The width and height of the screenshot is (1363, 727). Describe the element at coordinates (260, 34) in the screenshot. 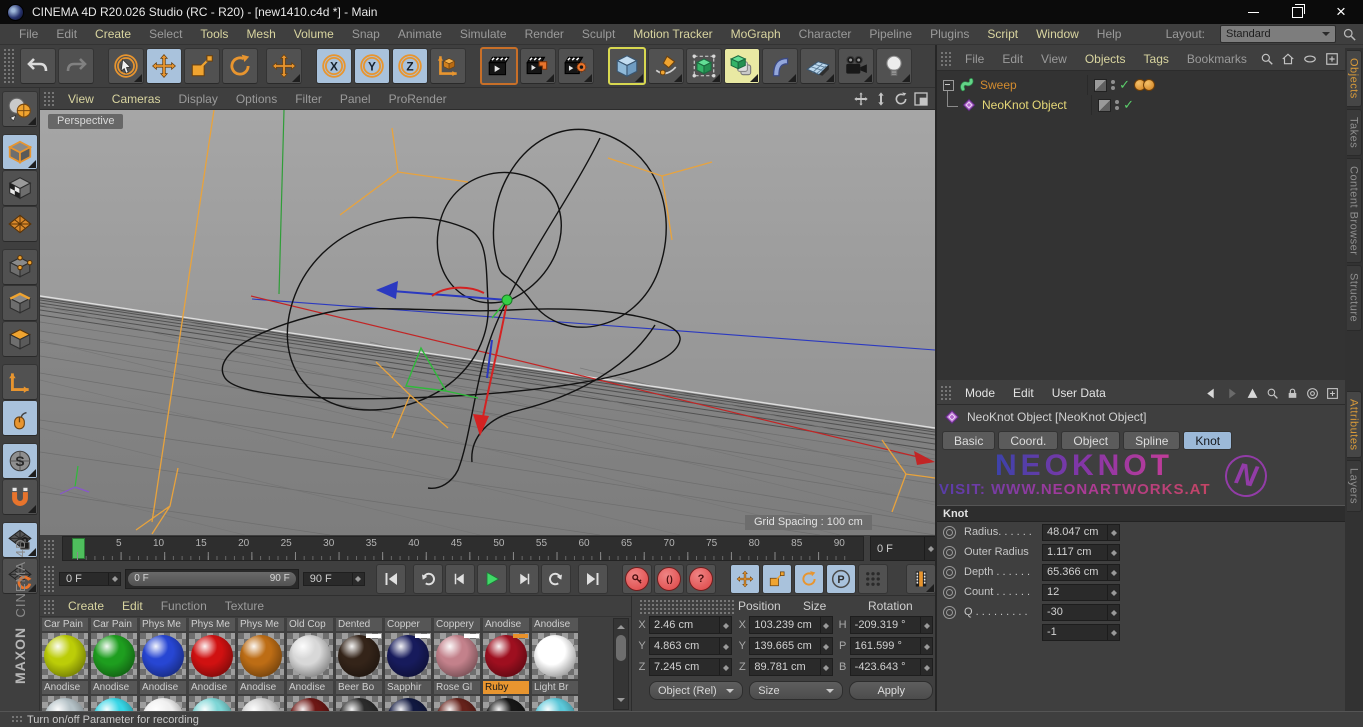

I see `menu-item: Mesh` at that location.